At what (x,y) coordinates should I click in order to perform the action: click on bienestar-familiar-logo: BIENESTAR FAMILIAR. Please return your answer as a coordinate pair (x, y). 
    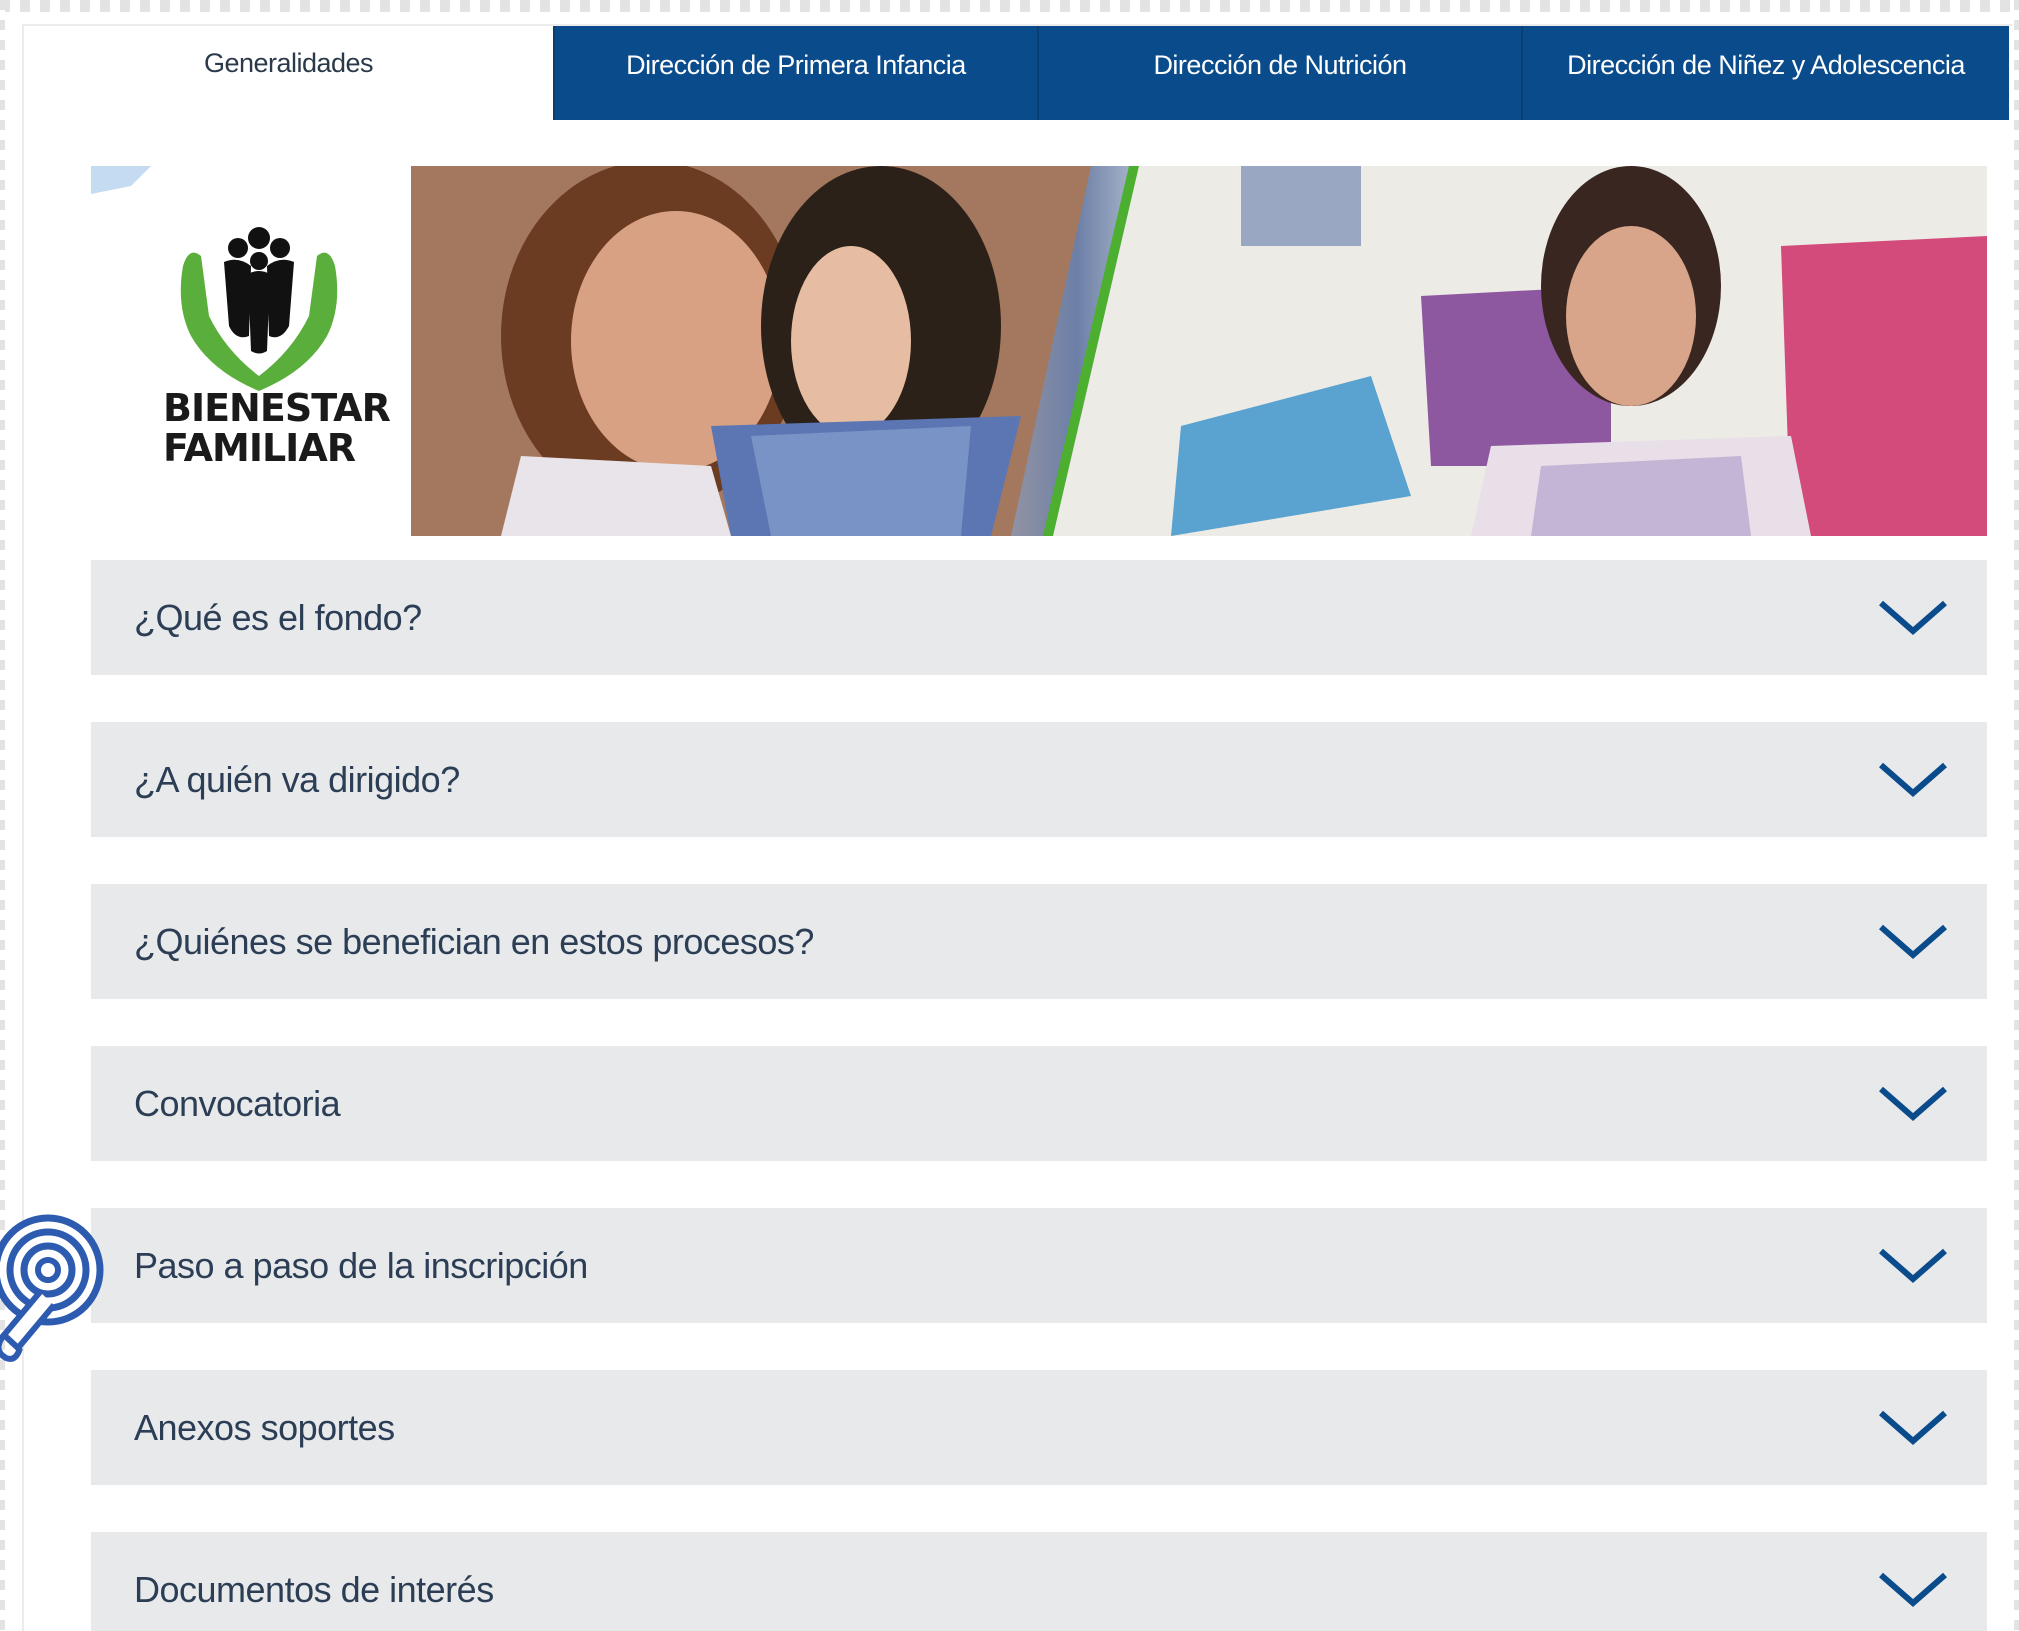
    Looking at the image, I should click on (251, 351).